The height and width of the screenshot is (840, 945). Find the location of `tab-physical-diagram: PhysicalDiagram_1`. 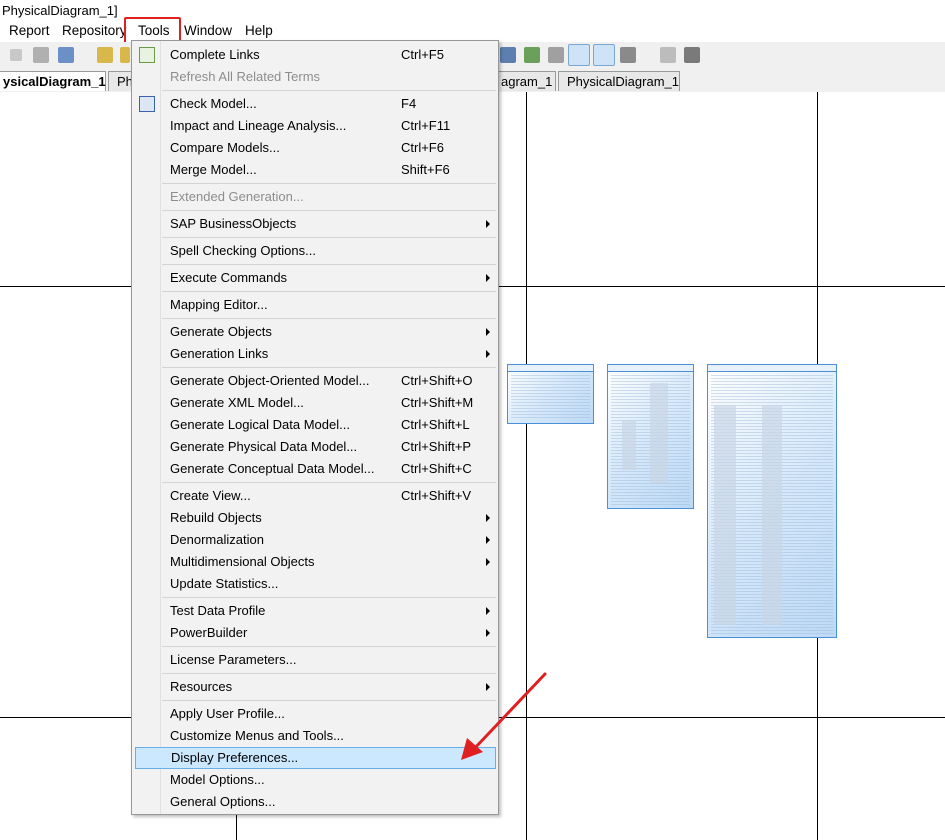

tab-physical-diagram: PhysicalDiagram_1 is located at coordinates (619, 81).